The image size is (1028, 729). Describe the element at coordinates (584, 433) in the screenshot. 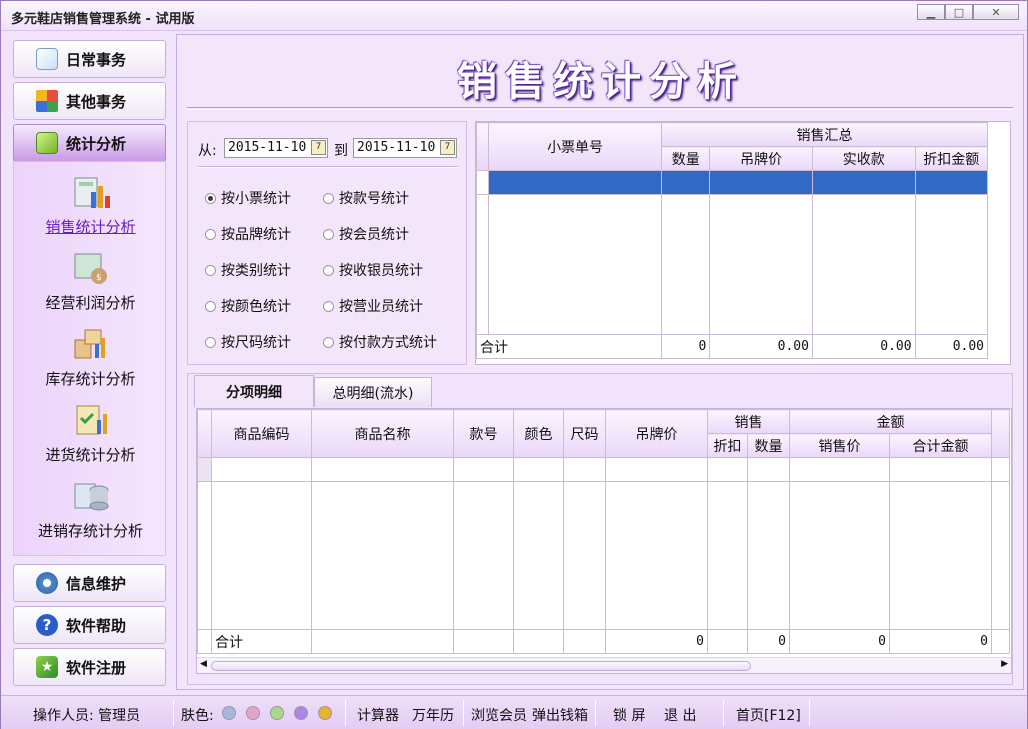

I see `col-size: 尺码` at that location.